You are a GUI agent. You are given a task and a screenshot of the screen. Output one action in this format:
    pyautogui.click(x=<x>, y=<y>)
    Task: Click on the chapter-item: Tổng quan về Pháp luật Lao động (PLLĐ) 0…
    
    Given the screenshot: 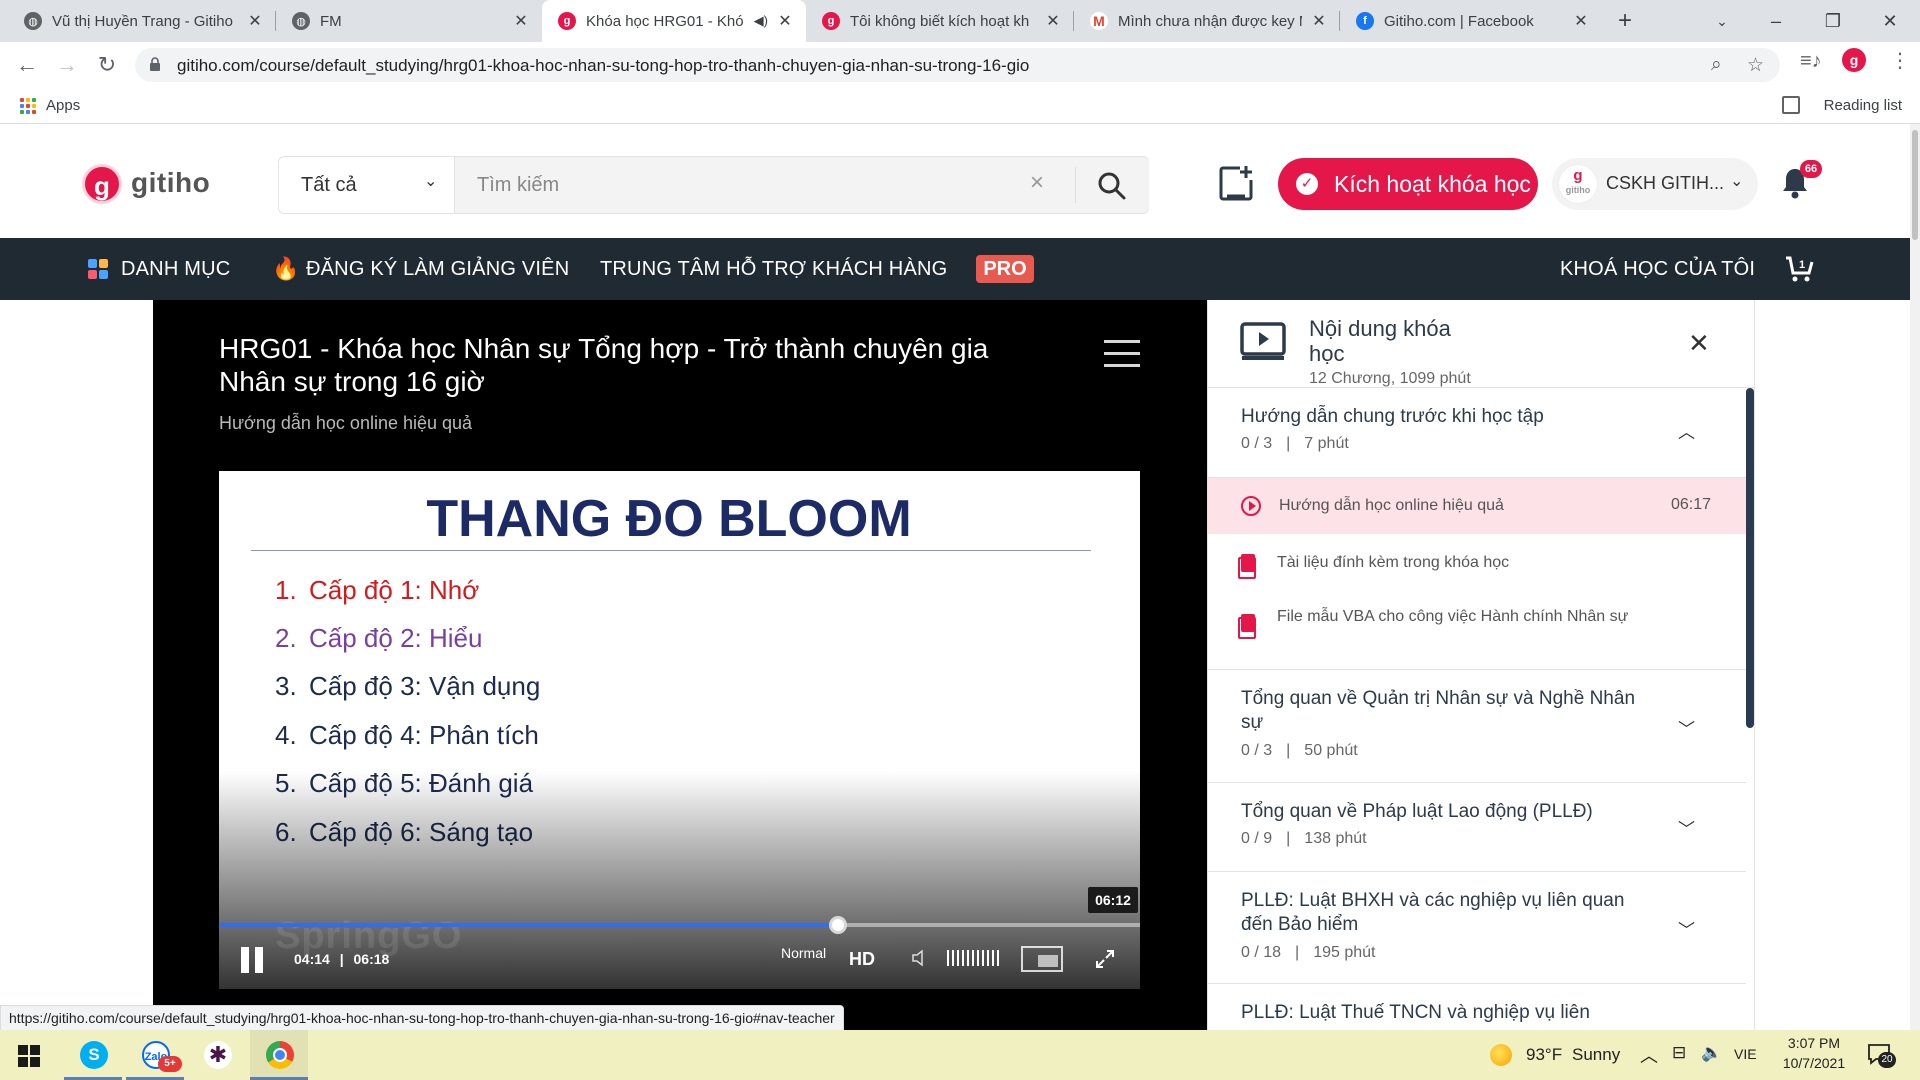 What is the action you would take?
    pyautogui.click(x=1477, y=827)
    